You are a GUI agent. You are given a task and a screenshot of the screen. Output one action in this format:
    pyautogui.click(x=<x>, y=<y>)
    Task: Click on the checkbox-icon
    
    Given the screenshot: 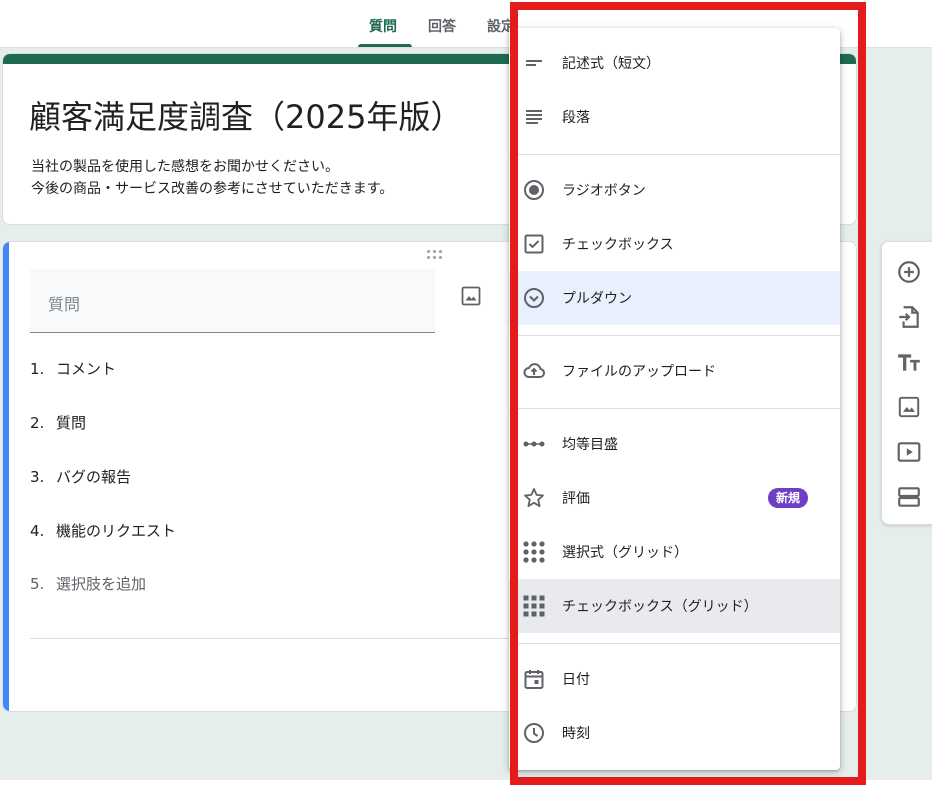 What is the action you would take?
    pyautogui.click(x=534, y=244)
    